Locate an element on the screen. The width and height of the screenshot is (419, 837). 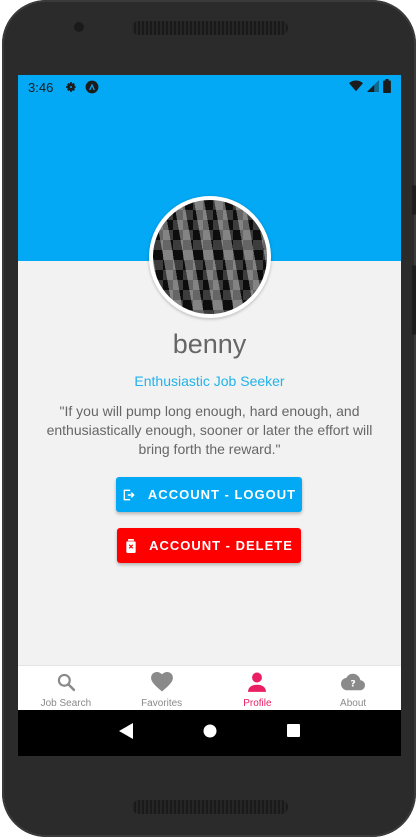
gear-icon is located at coordinates (71, 87).